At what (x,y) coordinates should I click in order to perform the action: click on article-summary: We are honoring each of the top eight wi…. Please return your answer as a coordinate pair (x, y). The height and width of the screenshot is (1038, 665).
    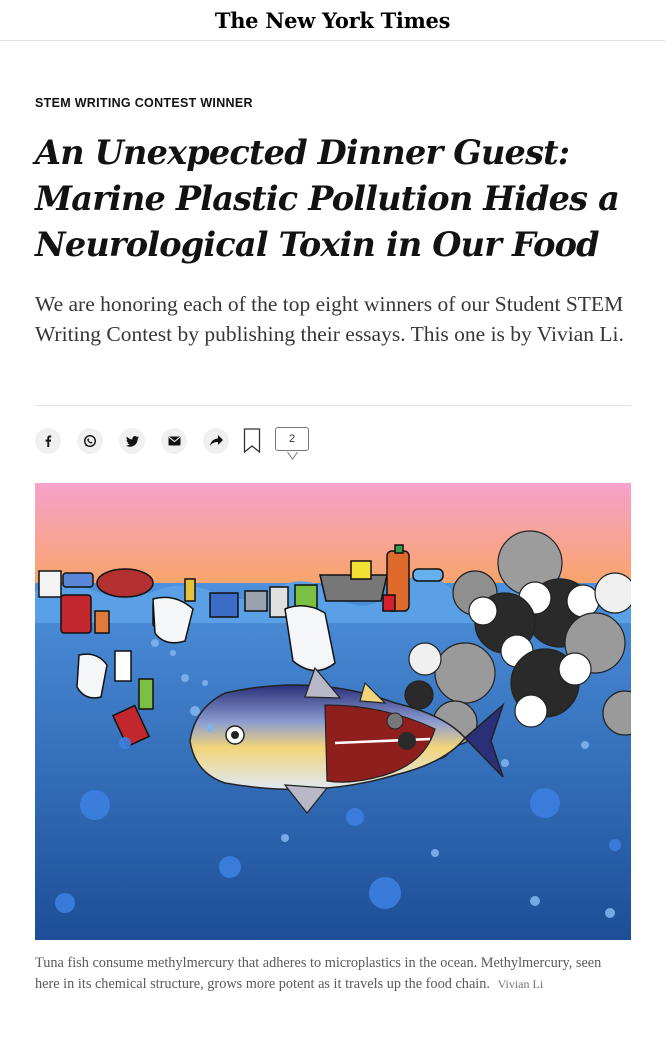
    Looking at the image, I should click on (329, 319).